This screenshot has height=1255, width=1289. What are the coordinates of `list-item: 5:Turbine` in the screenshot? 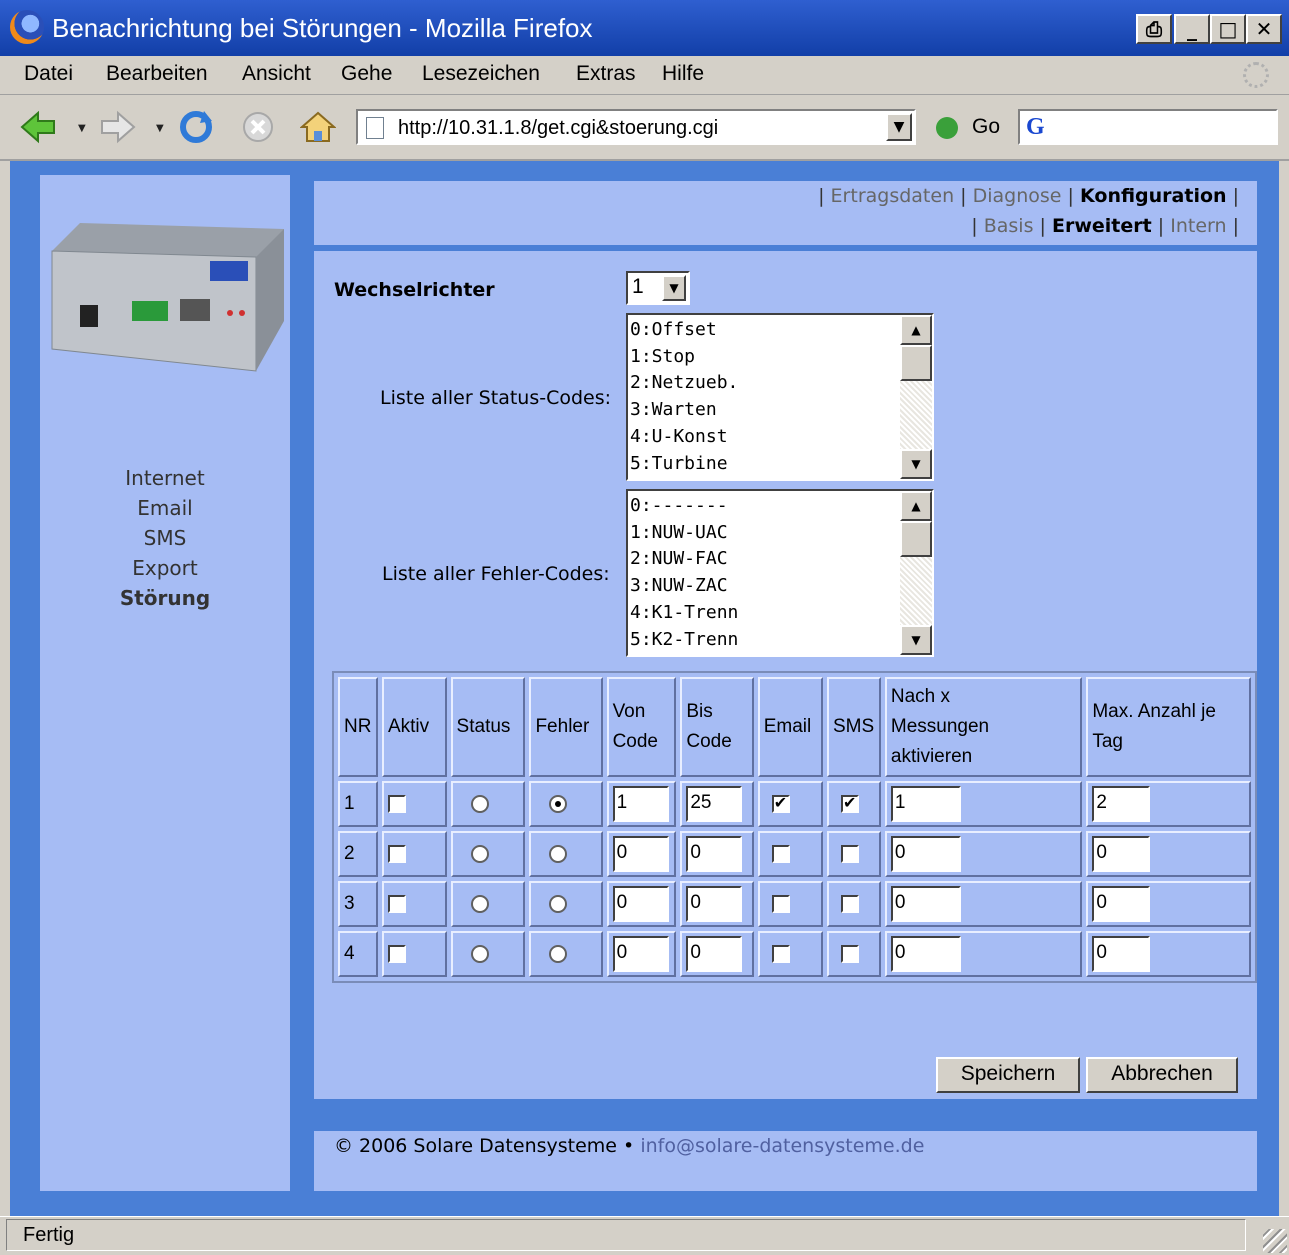 It's located at (684, 464).